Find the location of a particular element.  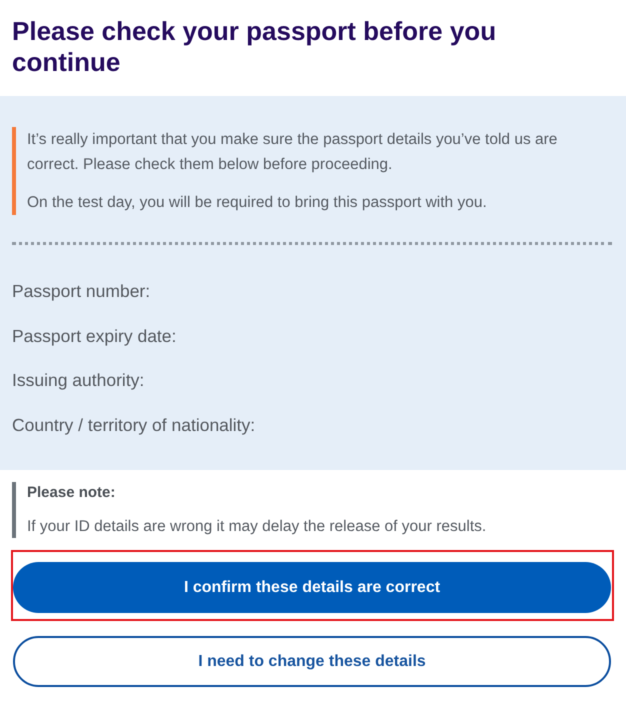

notice-text: On the test day, you will be required to bring this passport with you. is located at coordinates (257, 203).